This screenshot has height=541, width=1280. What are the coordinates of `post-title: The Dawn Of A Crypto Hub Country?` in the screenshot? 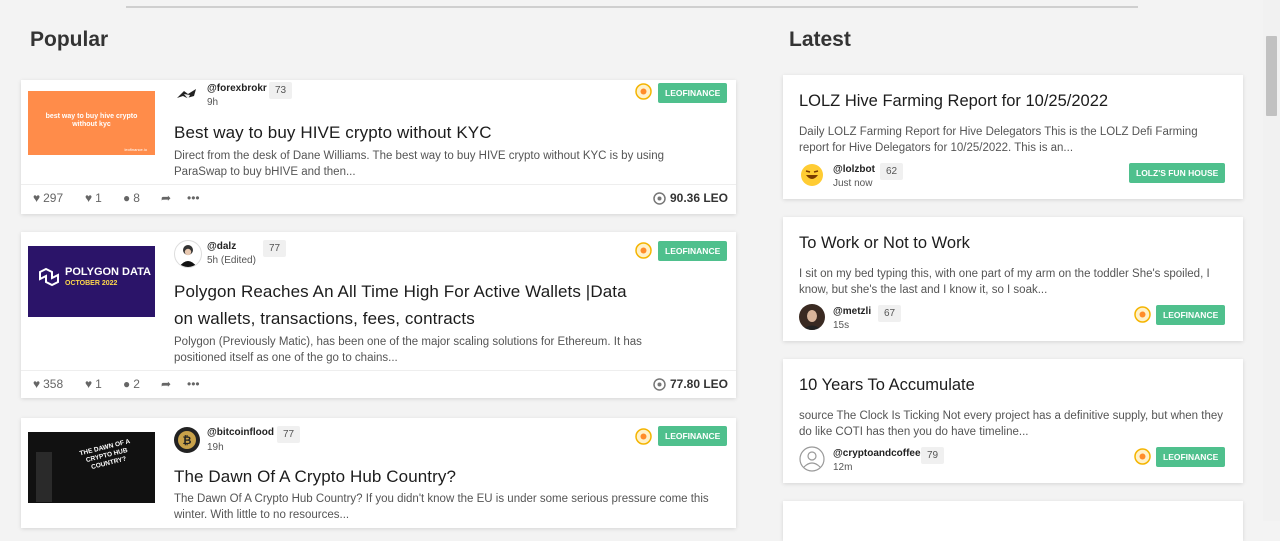 It's located at (315, 477).